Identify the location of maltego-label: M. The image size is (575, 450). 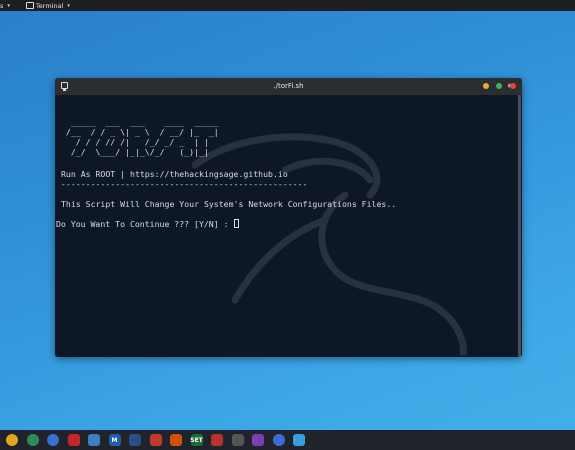
(114, 440).